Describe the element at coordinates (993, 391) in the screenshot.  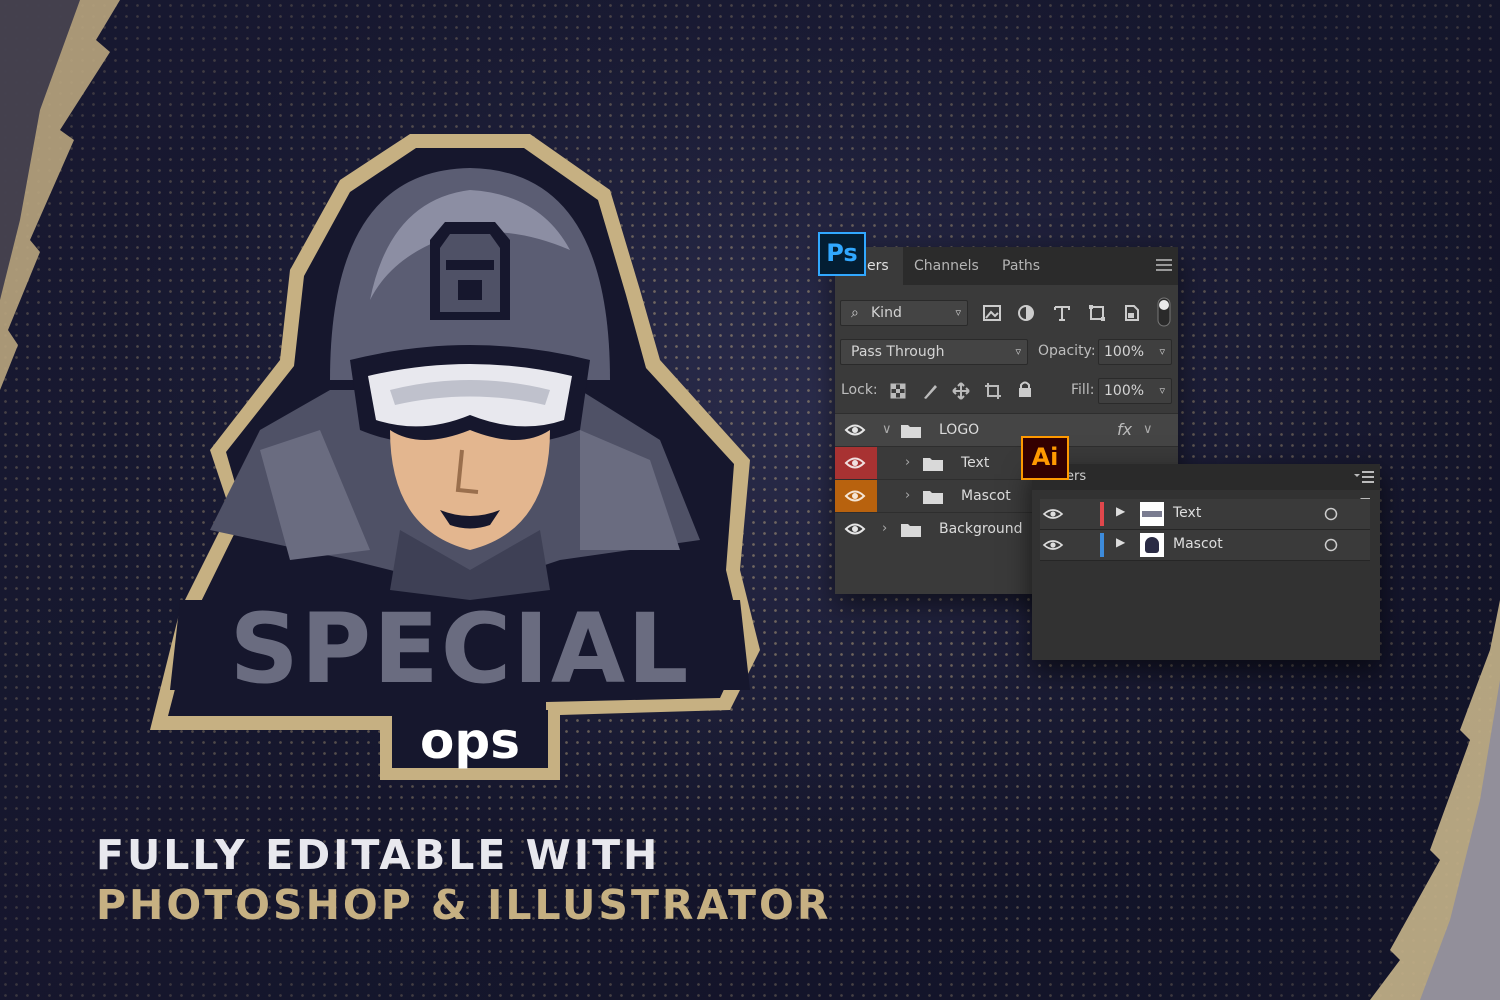
I see `lock-artboard-icon` at that location.